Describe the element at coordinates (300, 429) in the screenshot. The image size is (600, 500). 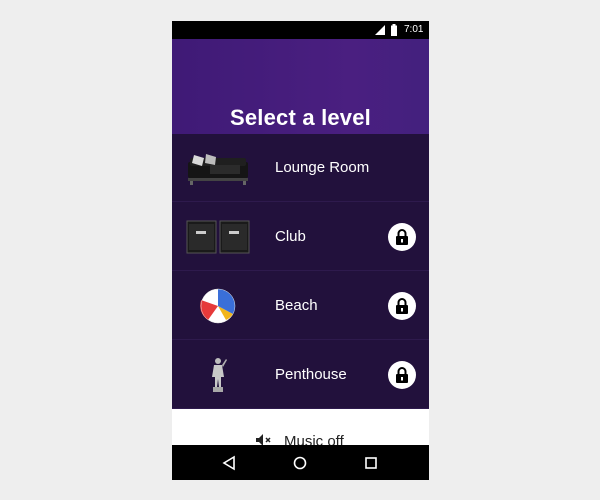
I see `music-toggle: Music off` at that location.